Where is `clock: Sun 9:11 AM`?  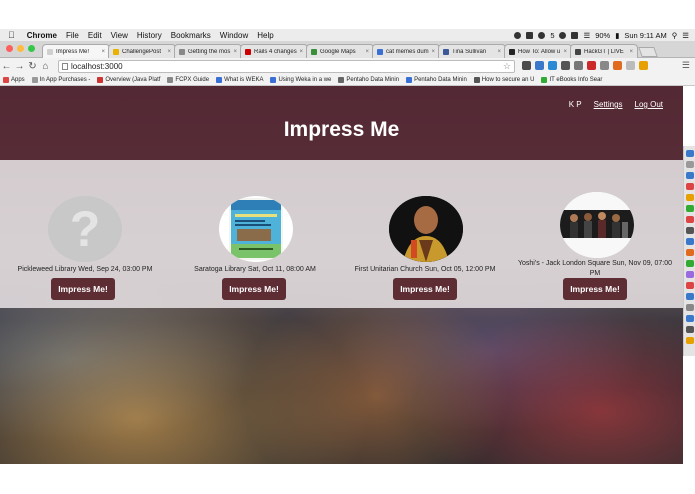
clock: Sun 9:11 AM is located at coordinates (645, 35).